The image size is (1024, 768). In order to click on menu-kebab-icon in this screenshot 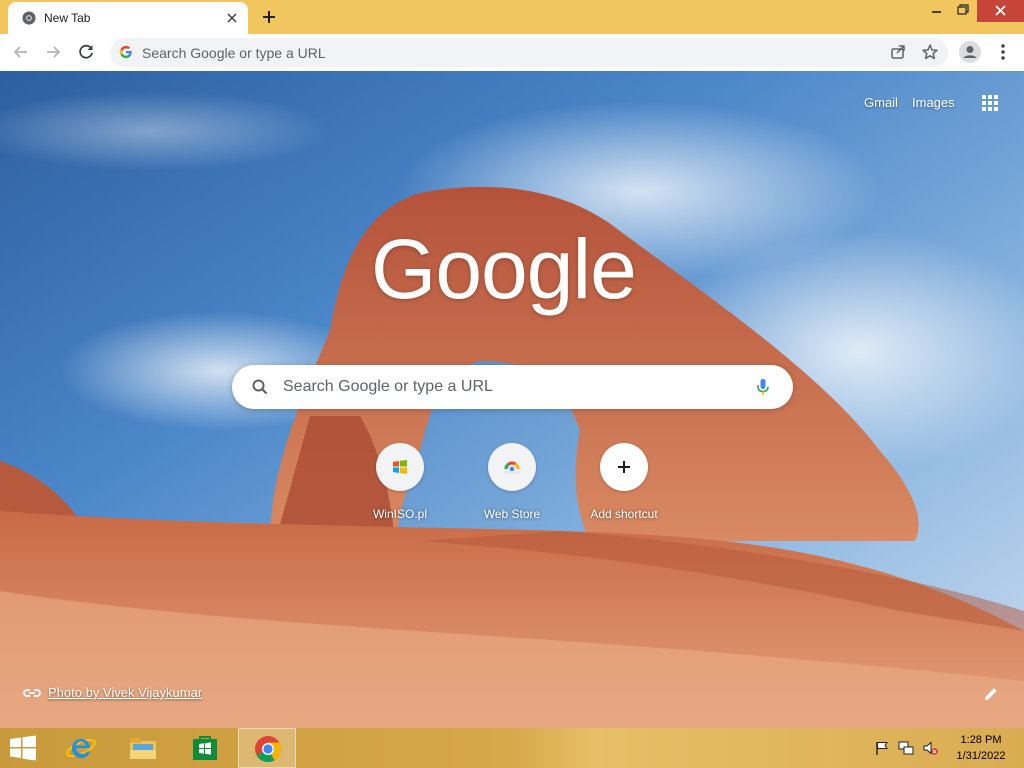, I will do `click(1003, 52)`.